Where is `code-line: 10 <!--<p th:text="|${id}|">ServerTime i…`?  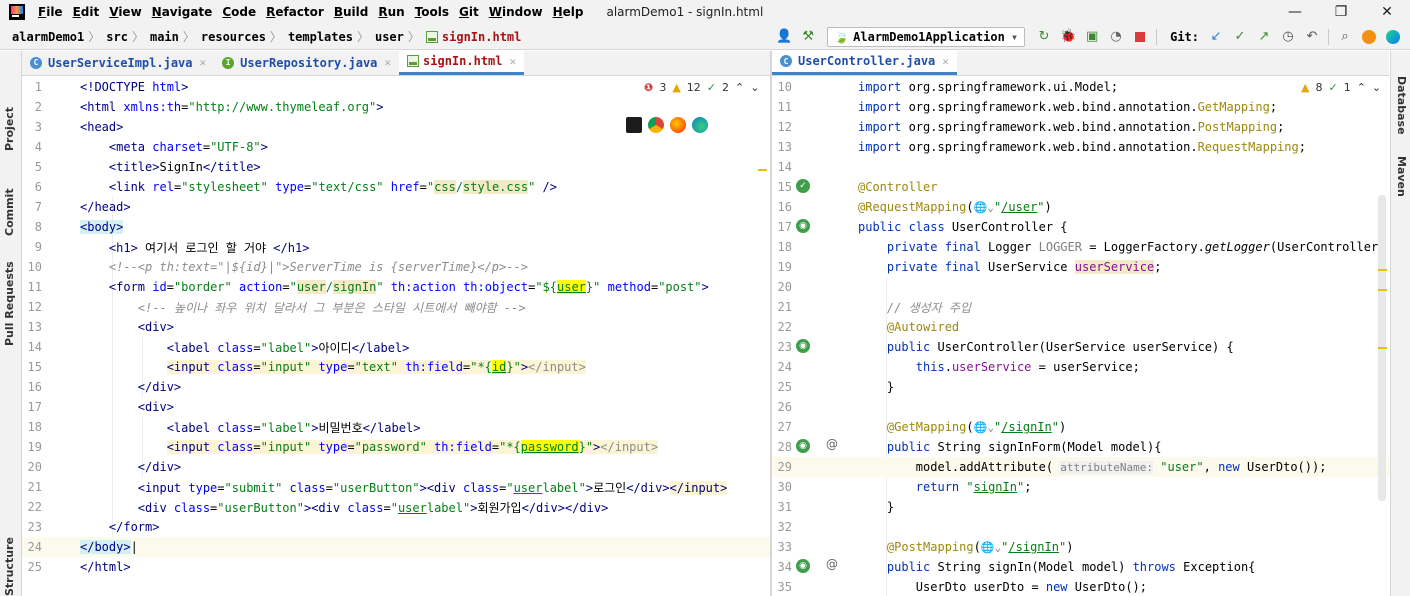
code-line: 10 <!--<p th:text="|${id}|">ServerTime i… is located at coordinates (396, 267).